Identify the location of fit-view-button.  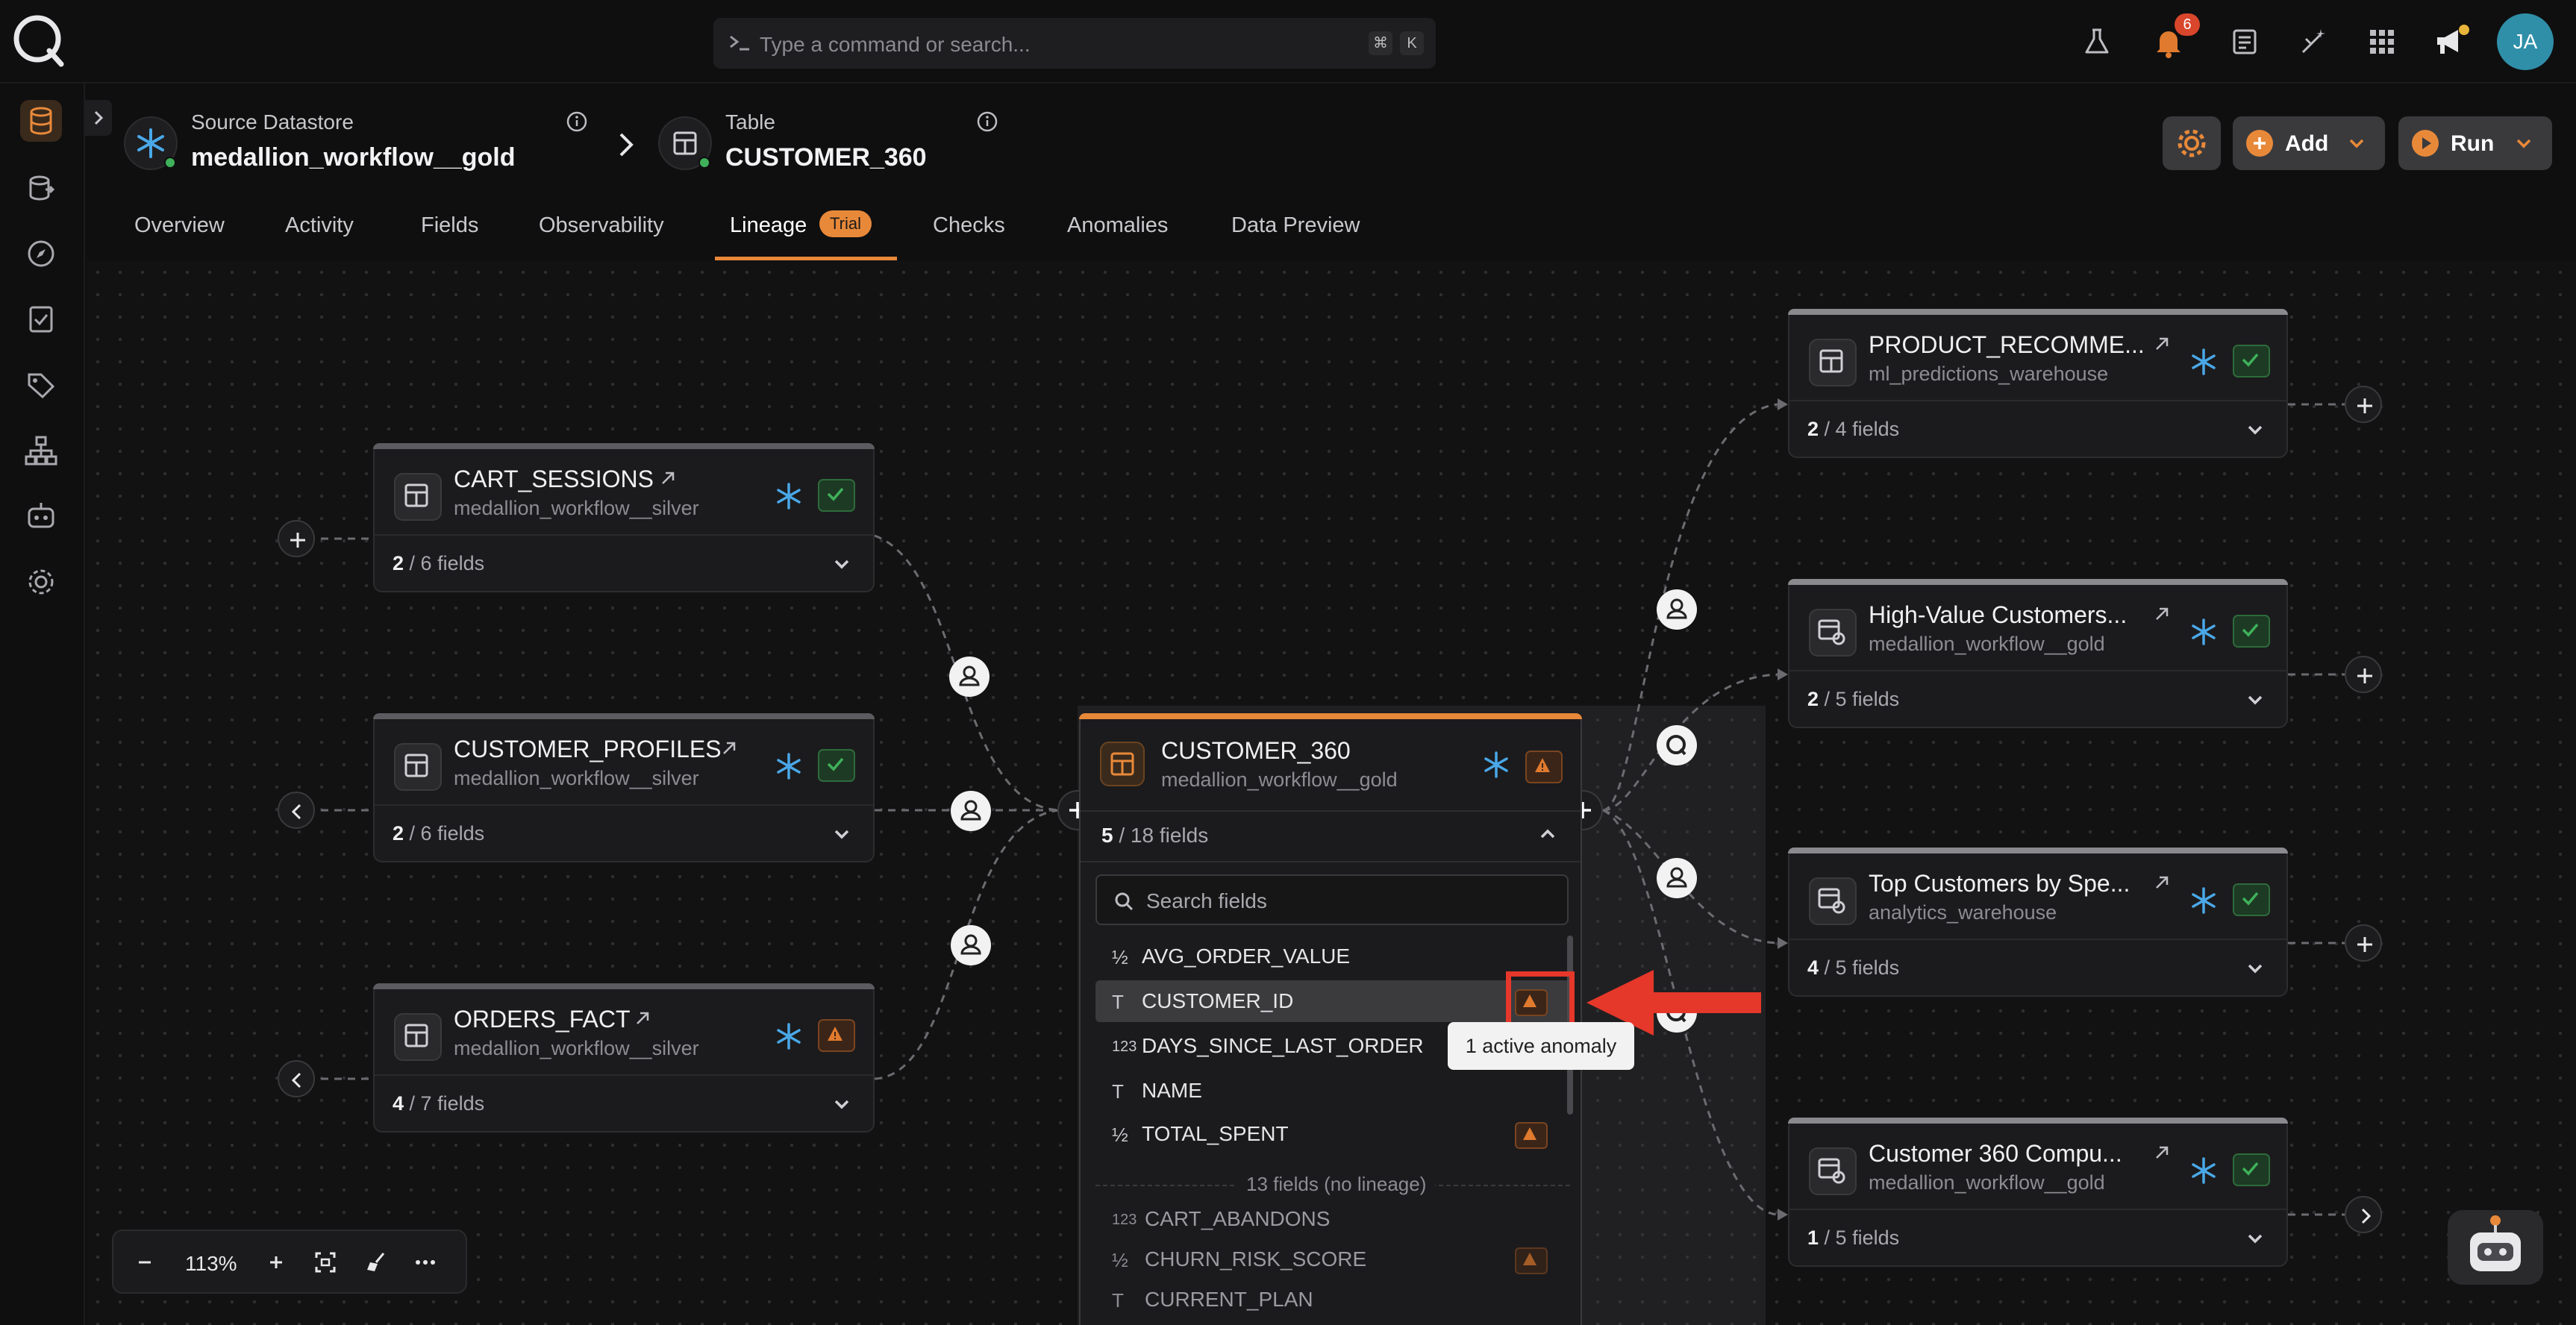
(325, 1262).